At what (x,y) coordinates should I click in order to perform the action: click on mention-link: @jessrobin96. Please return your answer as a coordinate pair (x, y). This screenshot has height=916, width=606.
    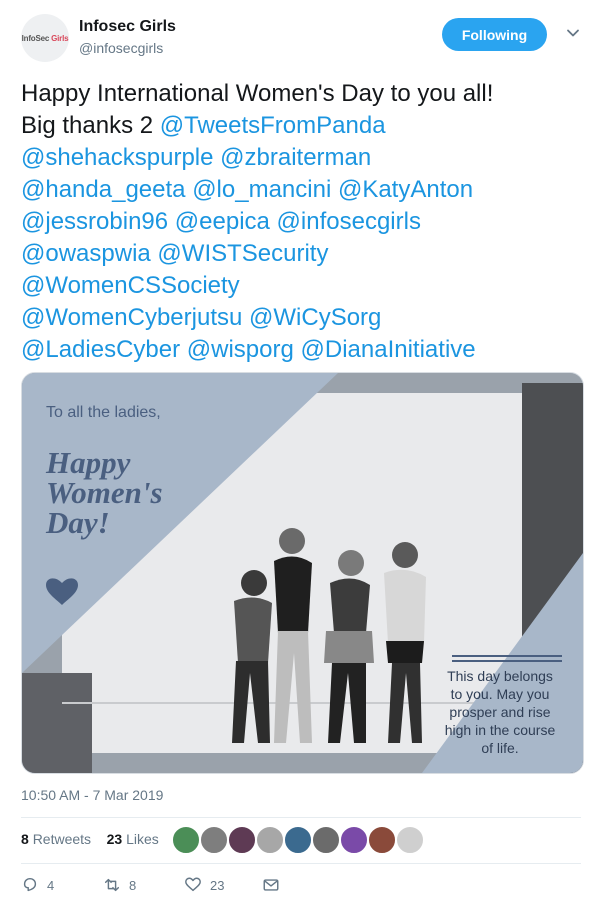
    Looking at the image, I should click on (94, 221).